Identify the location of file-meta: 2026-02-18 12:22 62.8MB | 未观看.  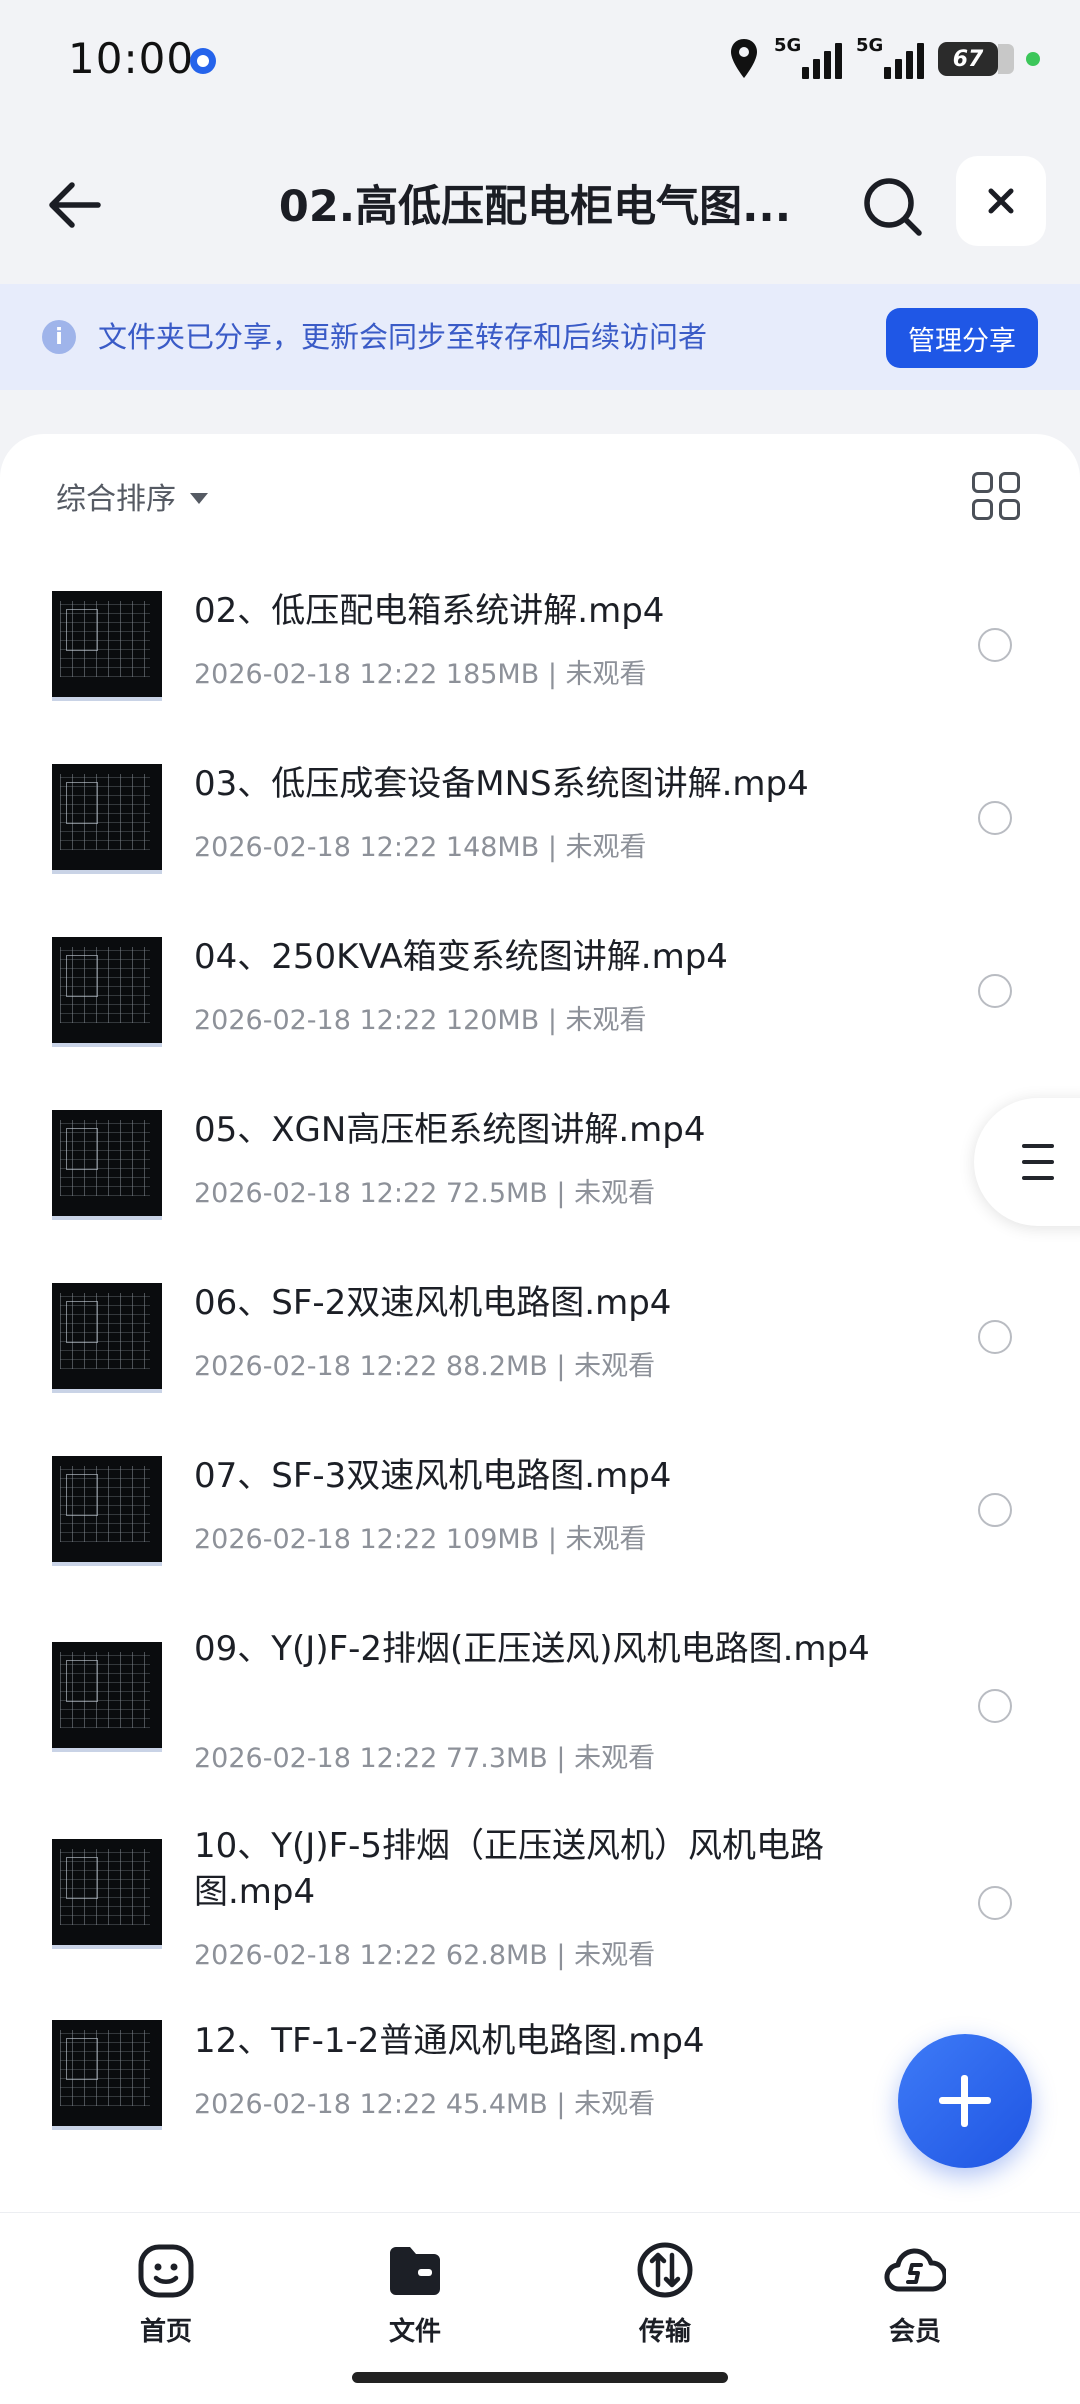
(425, 1955).